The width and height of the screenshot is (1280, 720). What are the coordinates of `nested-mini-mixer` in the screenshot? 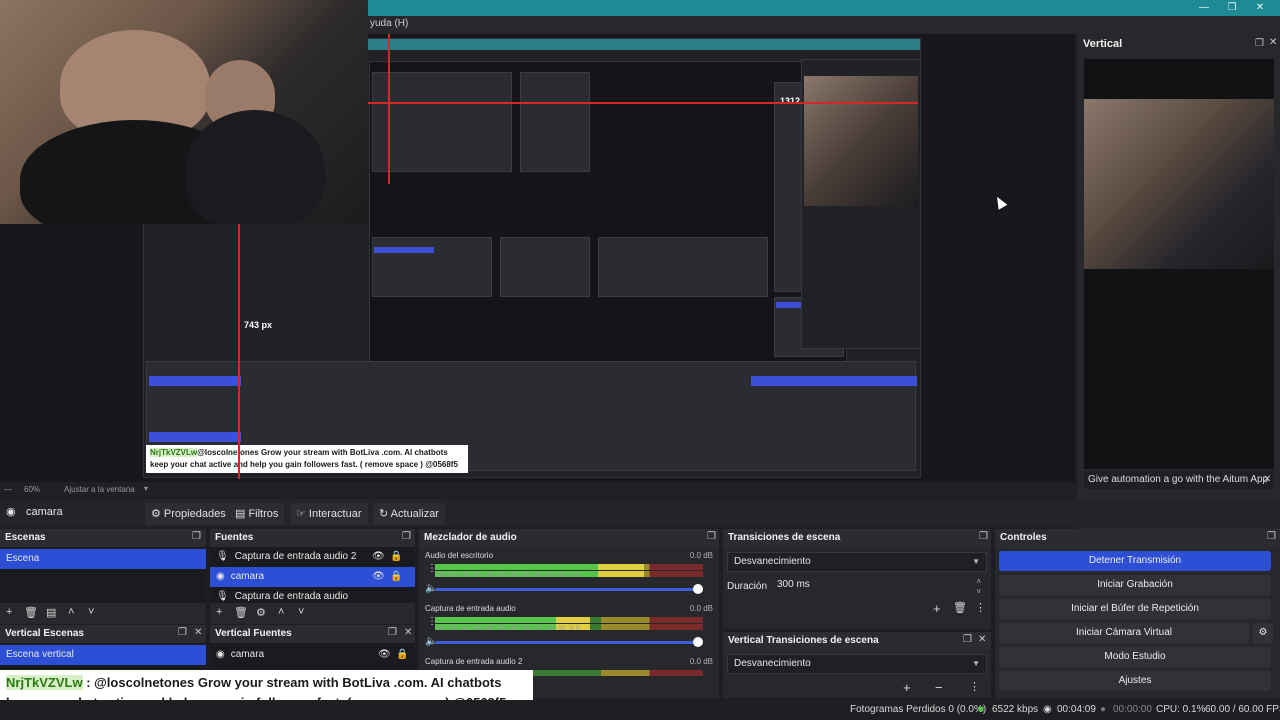 It's located at (683, 267).